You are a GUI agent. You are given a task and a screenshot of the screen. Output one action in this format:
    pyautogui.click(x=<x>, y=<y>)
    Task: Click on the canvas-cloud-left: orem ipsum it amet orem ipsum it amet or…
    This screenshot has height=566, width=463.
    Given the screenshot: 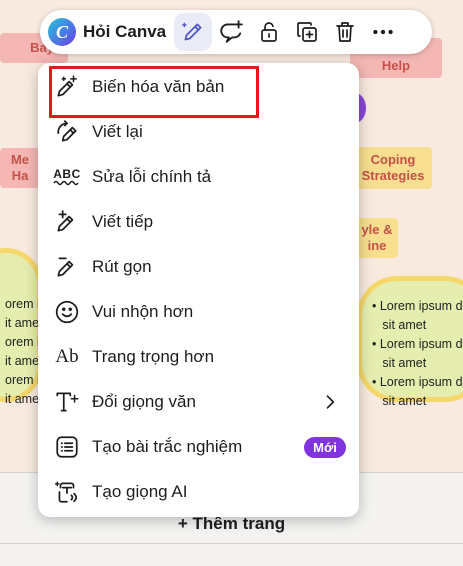 What is the action you would take?
    pyautogui.click(x=35, y=327)
    